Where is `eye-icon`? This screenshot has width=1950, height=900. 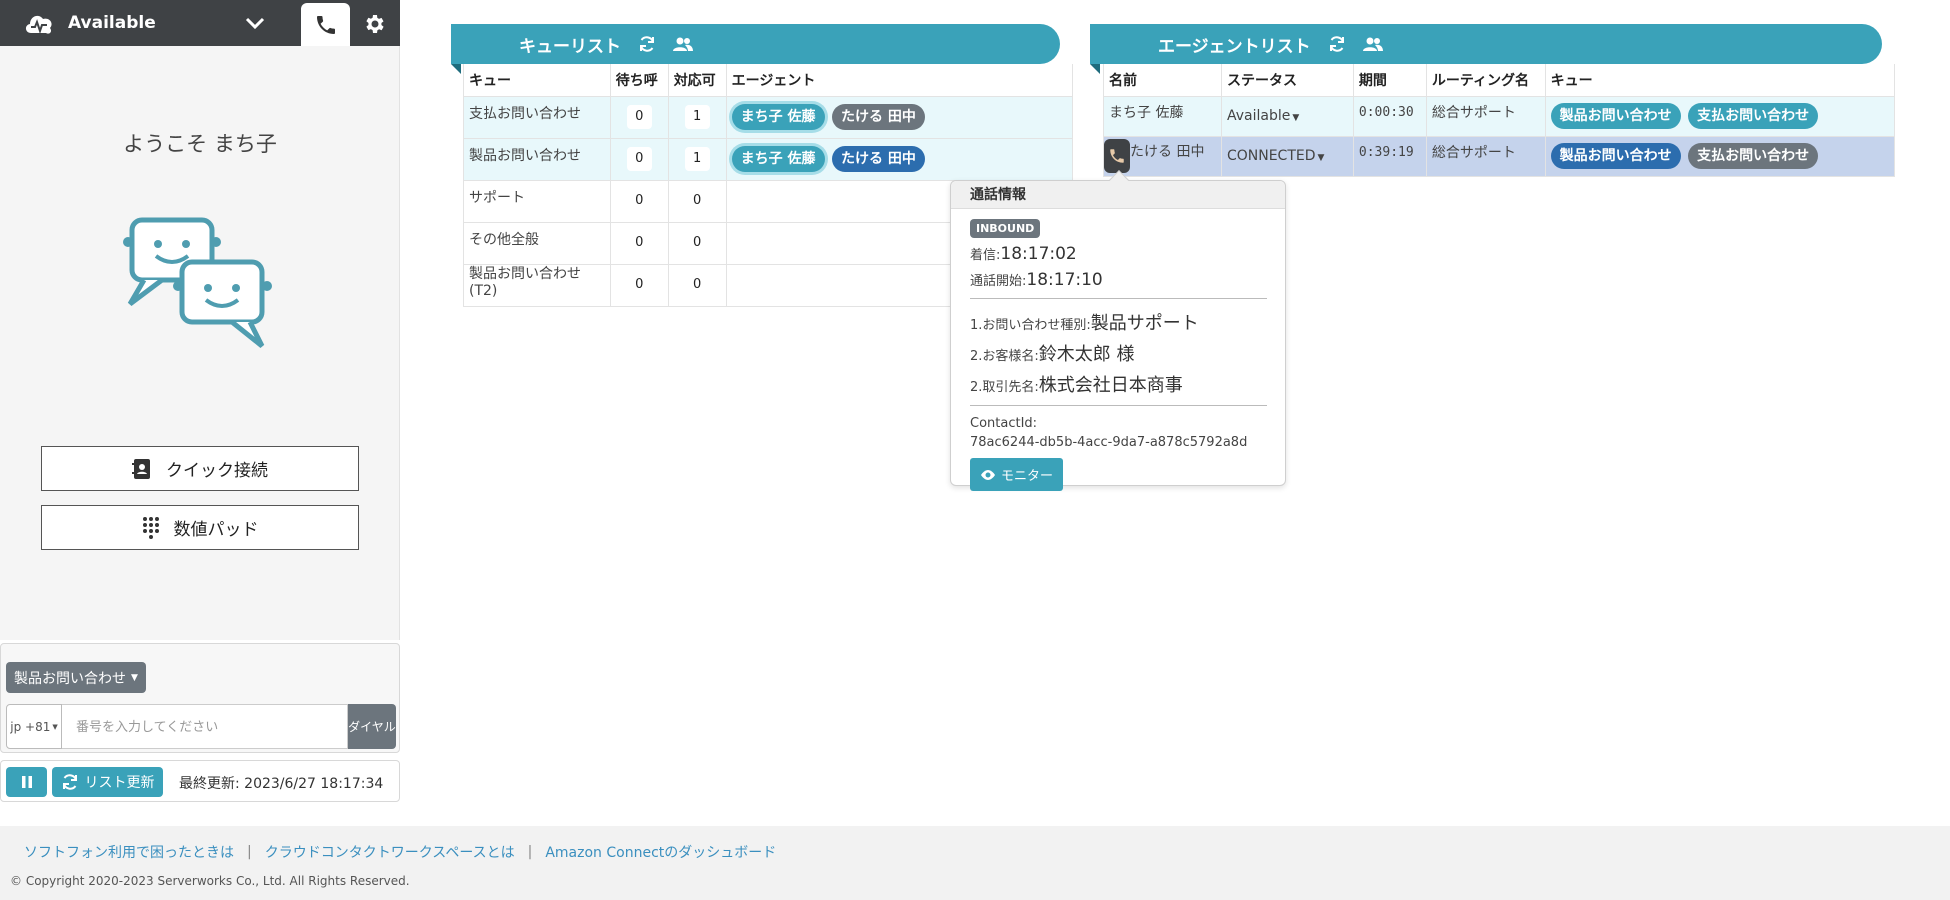 eye-icon is located at coordinates (988, 474).